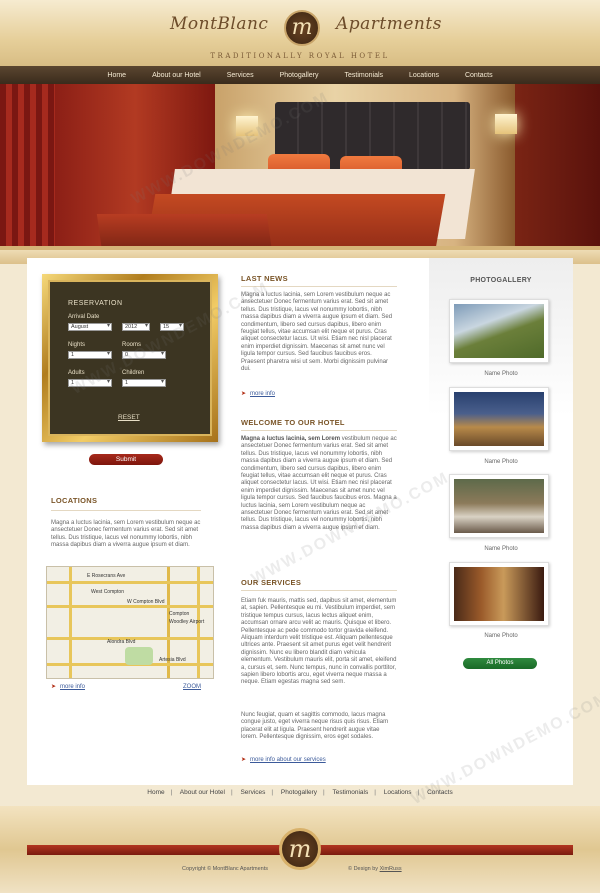 The image size is (600, 893). What do you see at coordinates (389, 24) in the screenshot?
I see `brand-name-right: Apartments` at bounding box center [389, 24].